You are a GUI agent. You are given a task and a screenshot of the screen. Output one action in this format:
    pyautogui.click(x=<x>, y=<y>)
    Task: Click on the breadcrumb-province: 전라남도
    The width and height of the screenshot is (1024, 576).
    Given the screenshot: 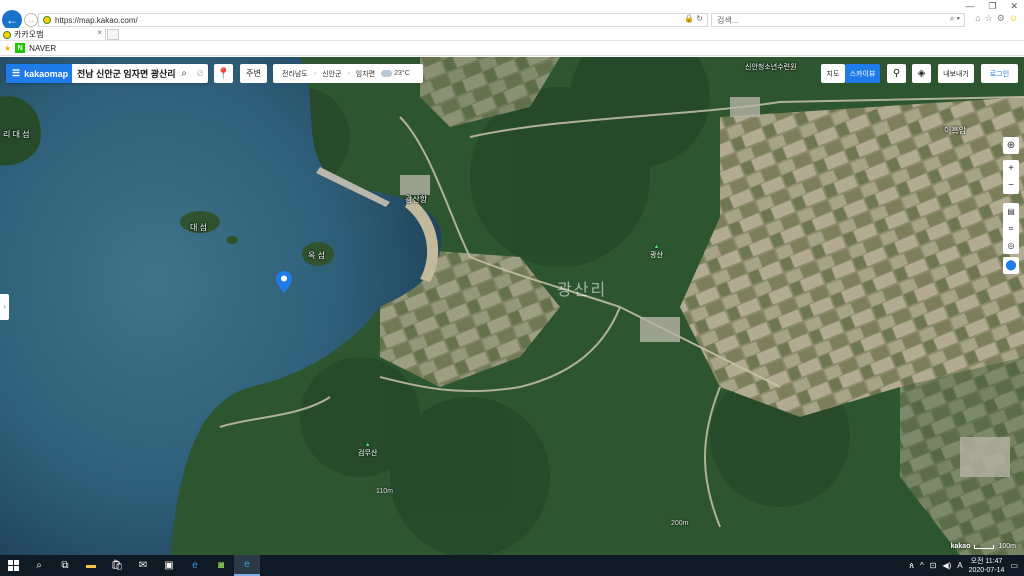 What is the action you would take?
    pyautogui.click(x=295, y=74)
    